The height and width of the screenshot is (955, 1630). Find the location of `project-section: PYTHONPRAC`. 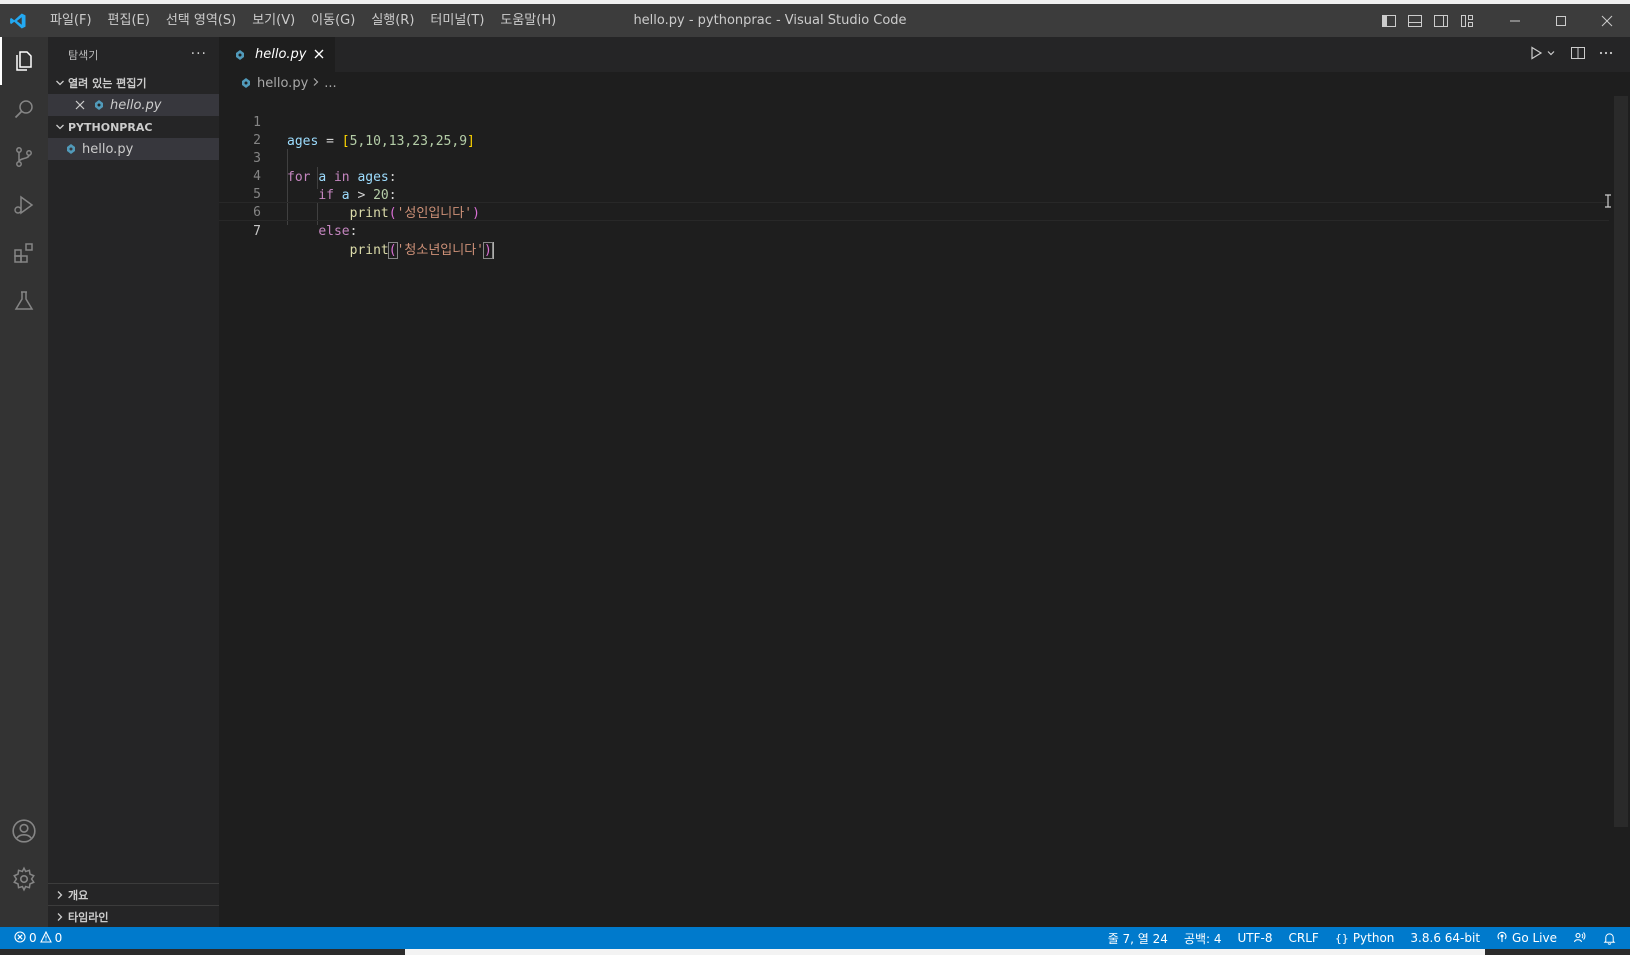

project-section: PYTHONPRAC is located at coordinates (133, 127).